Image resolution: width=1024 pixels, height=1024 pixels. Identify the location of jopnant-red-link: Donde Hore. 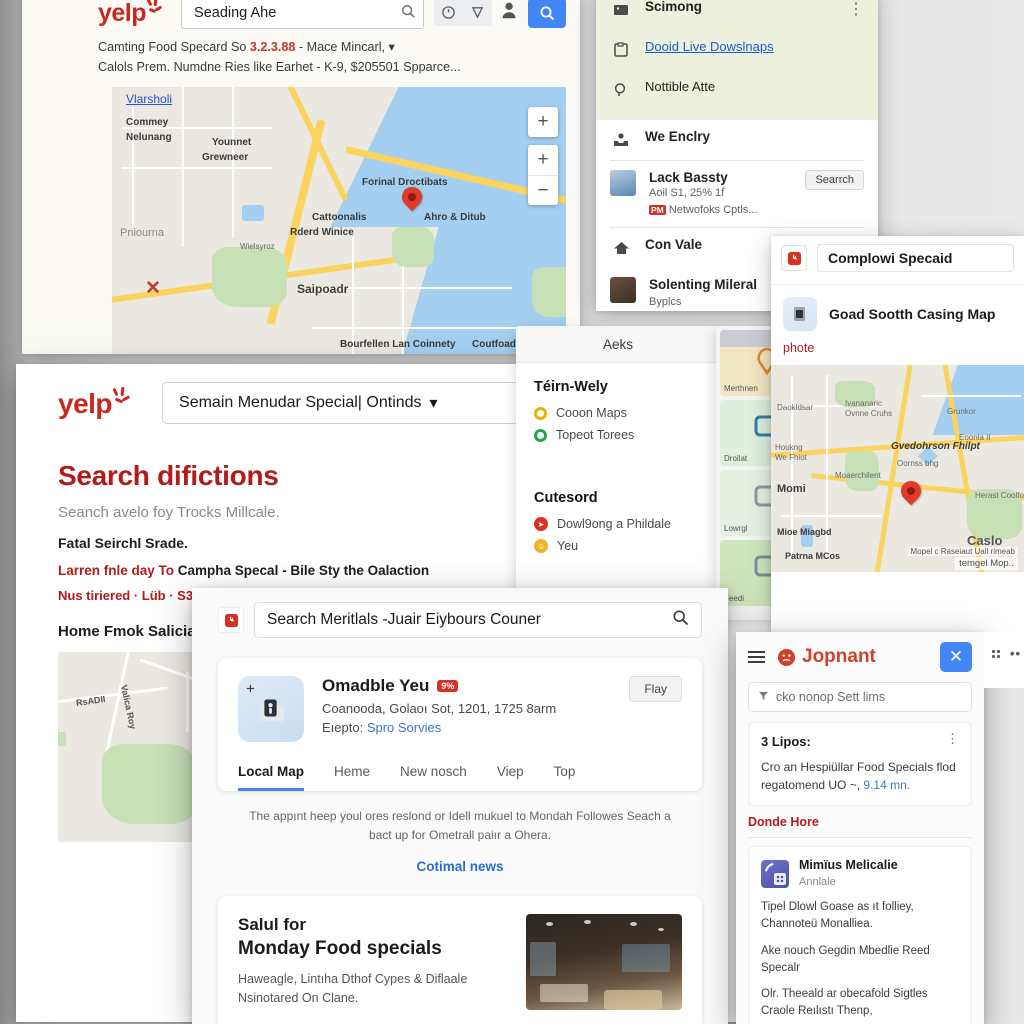
(860, 822).